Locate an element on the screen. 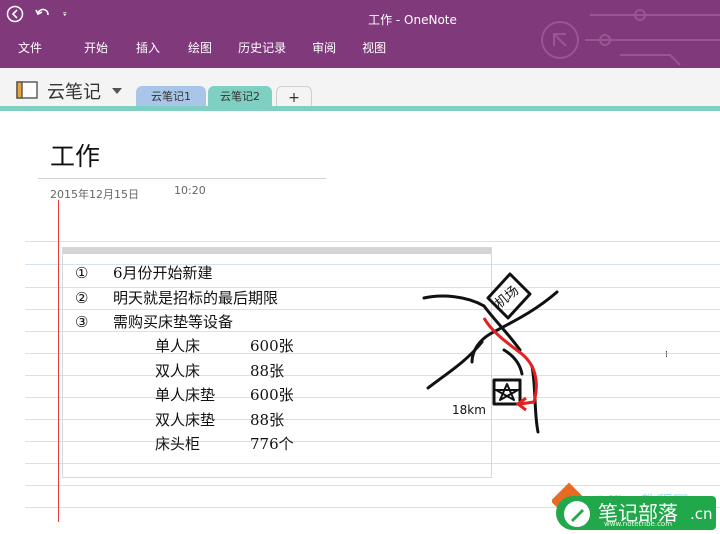 The height and width of the screenshot is (534, 720). equipment-row: 双人床垫 88张 is located at coordinates (219, 419).